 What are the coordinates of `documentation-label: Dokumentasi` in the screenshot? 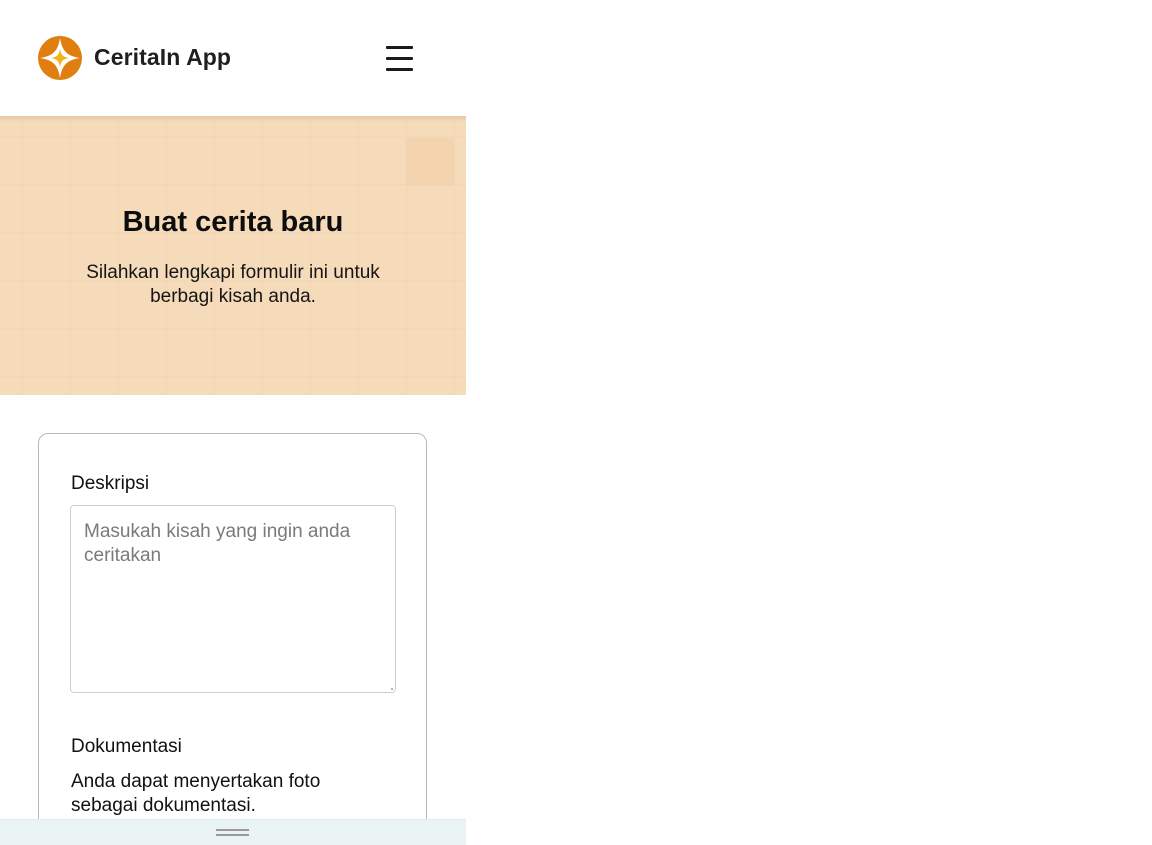 It's located at (126, 746).